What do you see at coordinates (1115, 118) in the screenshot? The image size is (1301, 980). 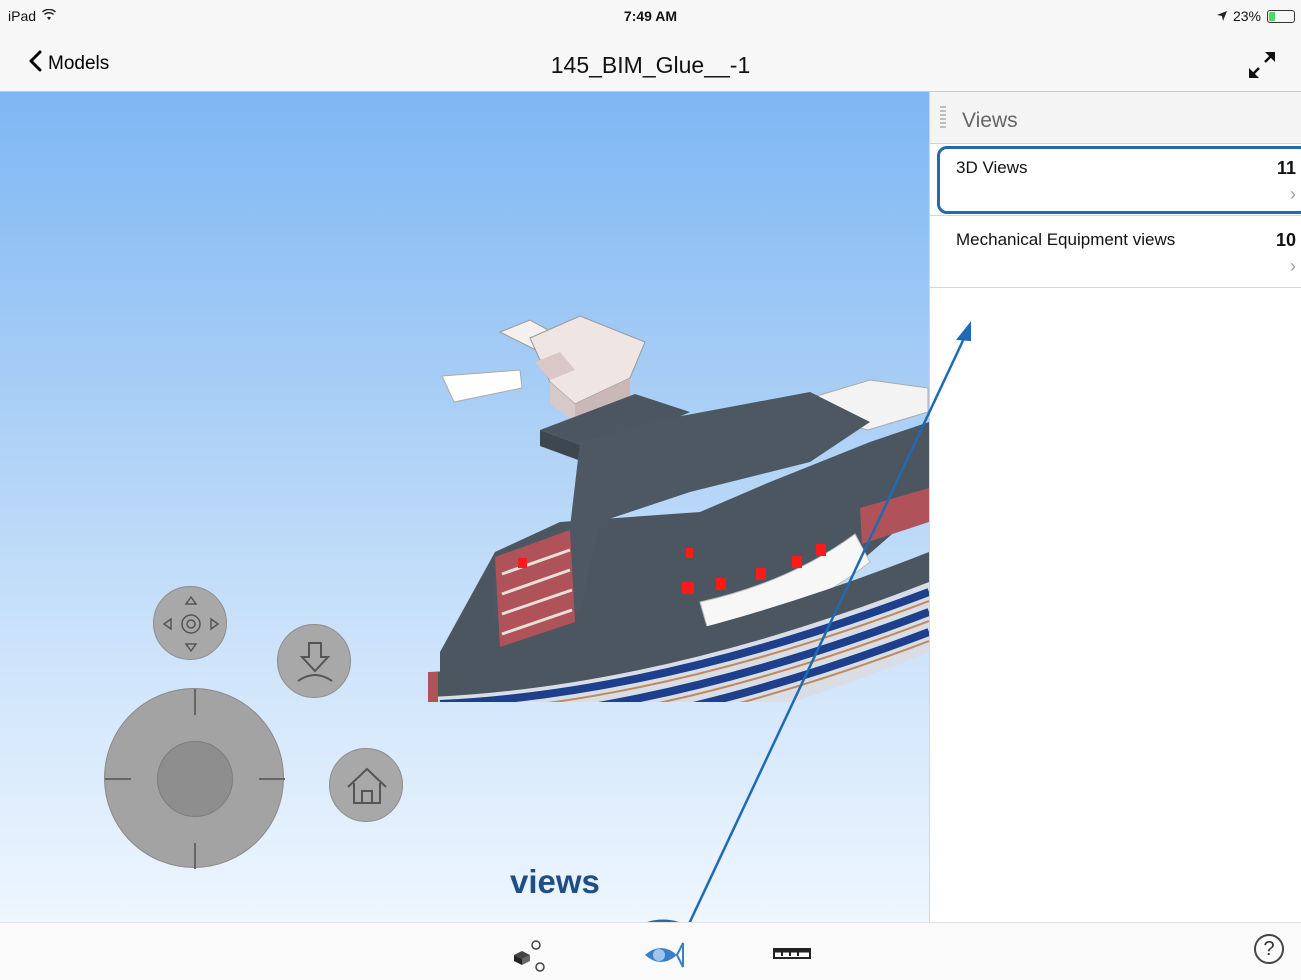 I see `views-panel-header: Views` at bounding box center [1115, 118].